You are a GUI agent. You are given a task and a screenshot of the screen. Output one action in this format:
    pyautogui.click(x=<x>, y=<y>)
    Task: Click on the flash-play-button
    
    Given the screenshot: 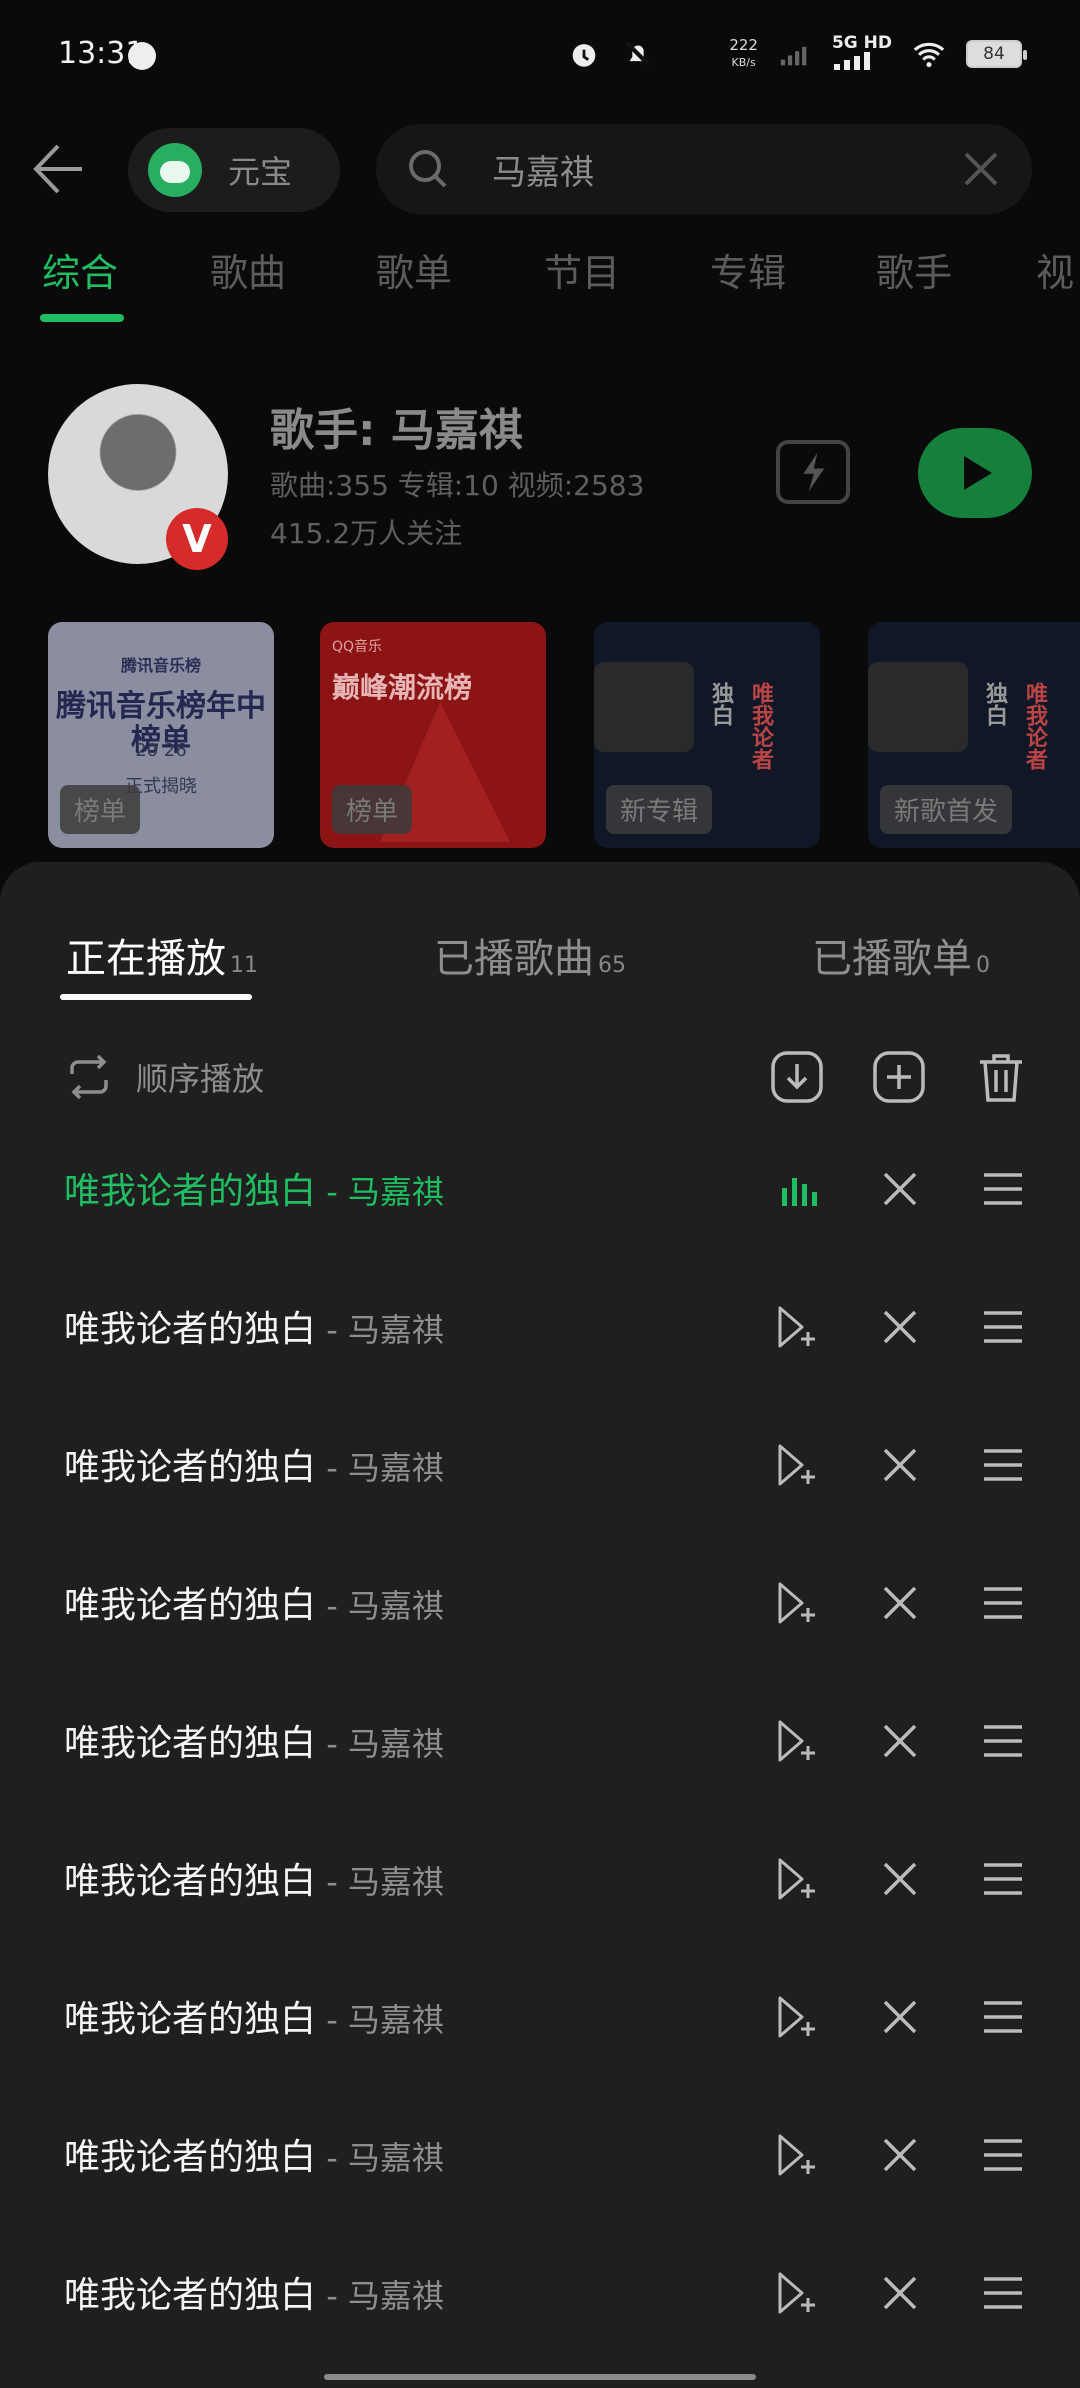 What is the action you would take?
    pyautogui.click(x=813, y=472)
    